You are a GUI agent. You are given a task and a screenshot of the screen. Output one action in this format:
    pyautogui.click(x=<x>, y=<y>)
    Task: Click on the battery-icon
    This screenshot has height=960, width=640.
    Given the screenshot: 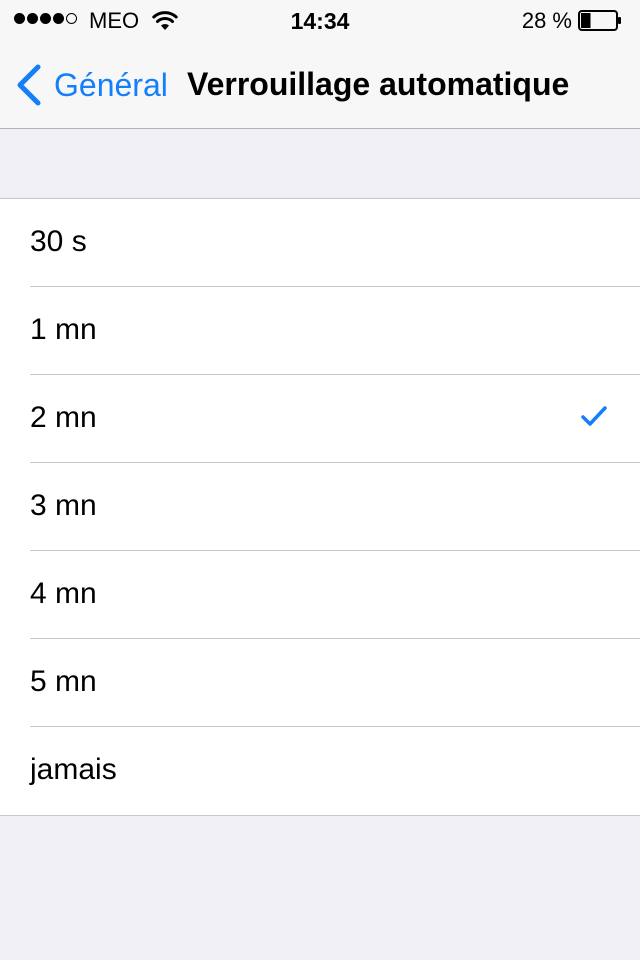 What is the action you would take?
    pyautogui.click(x=599, y=20)
    